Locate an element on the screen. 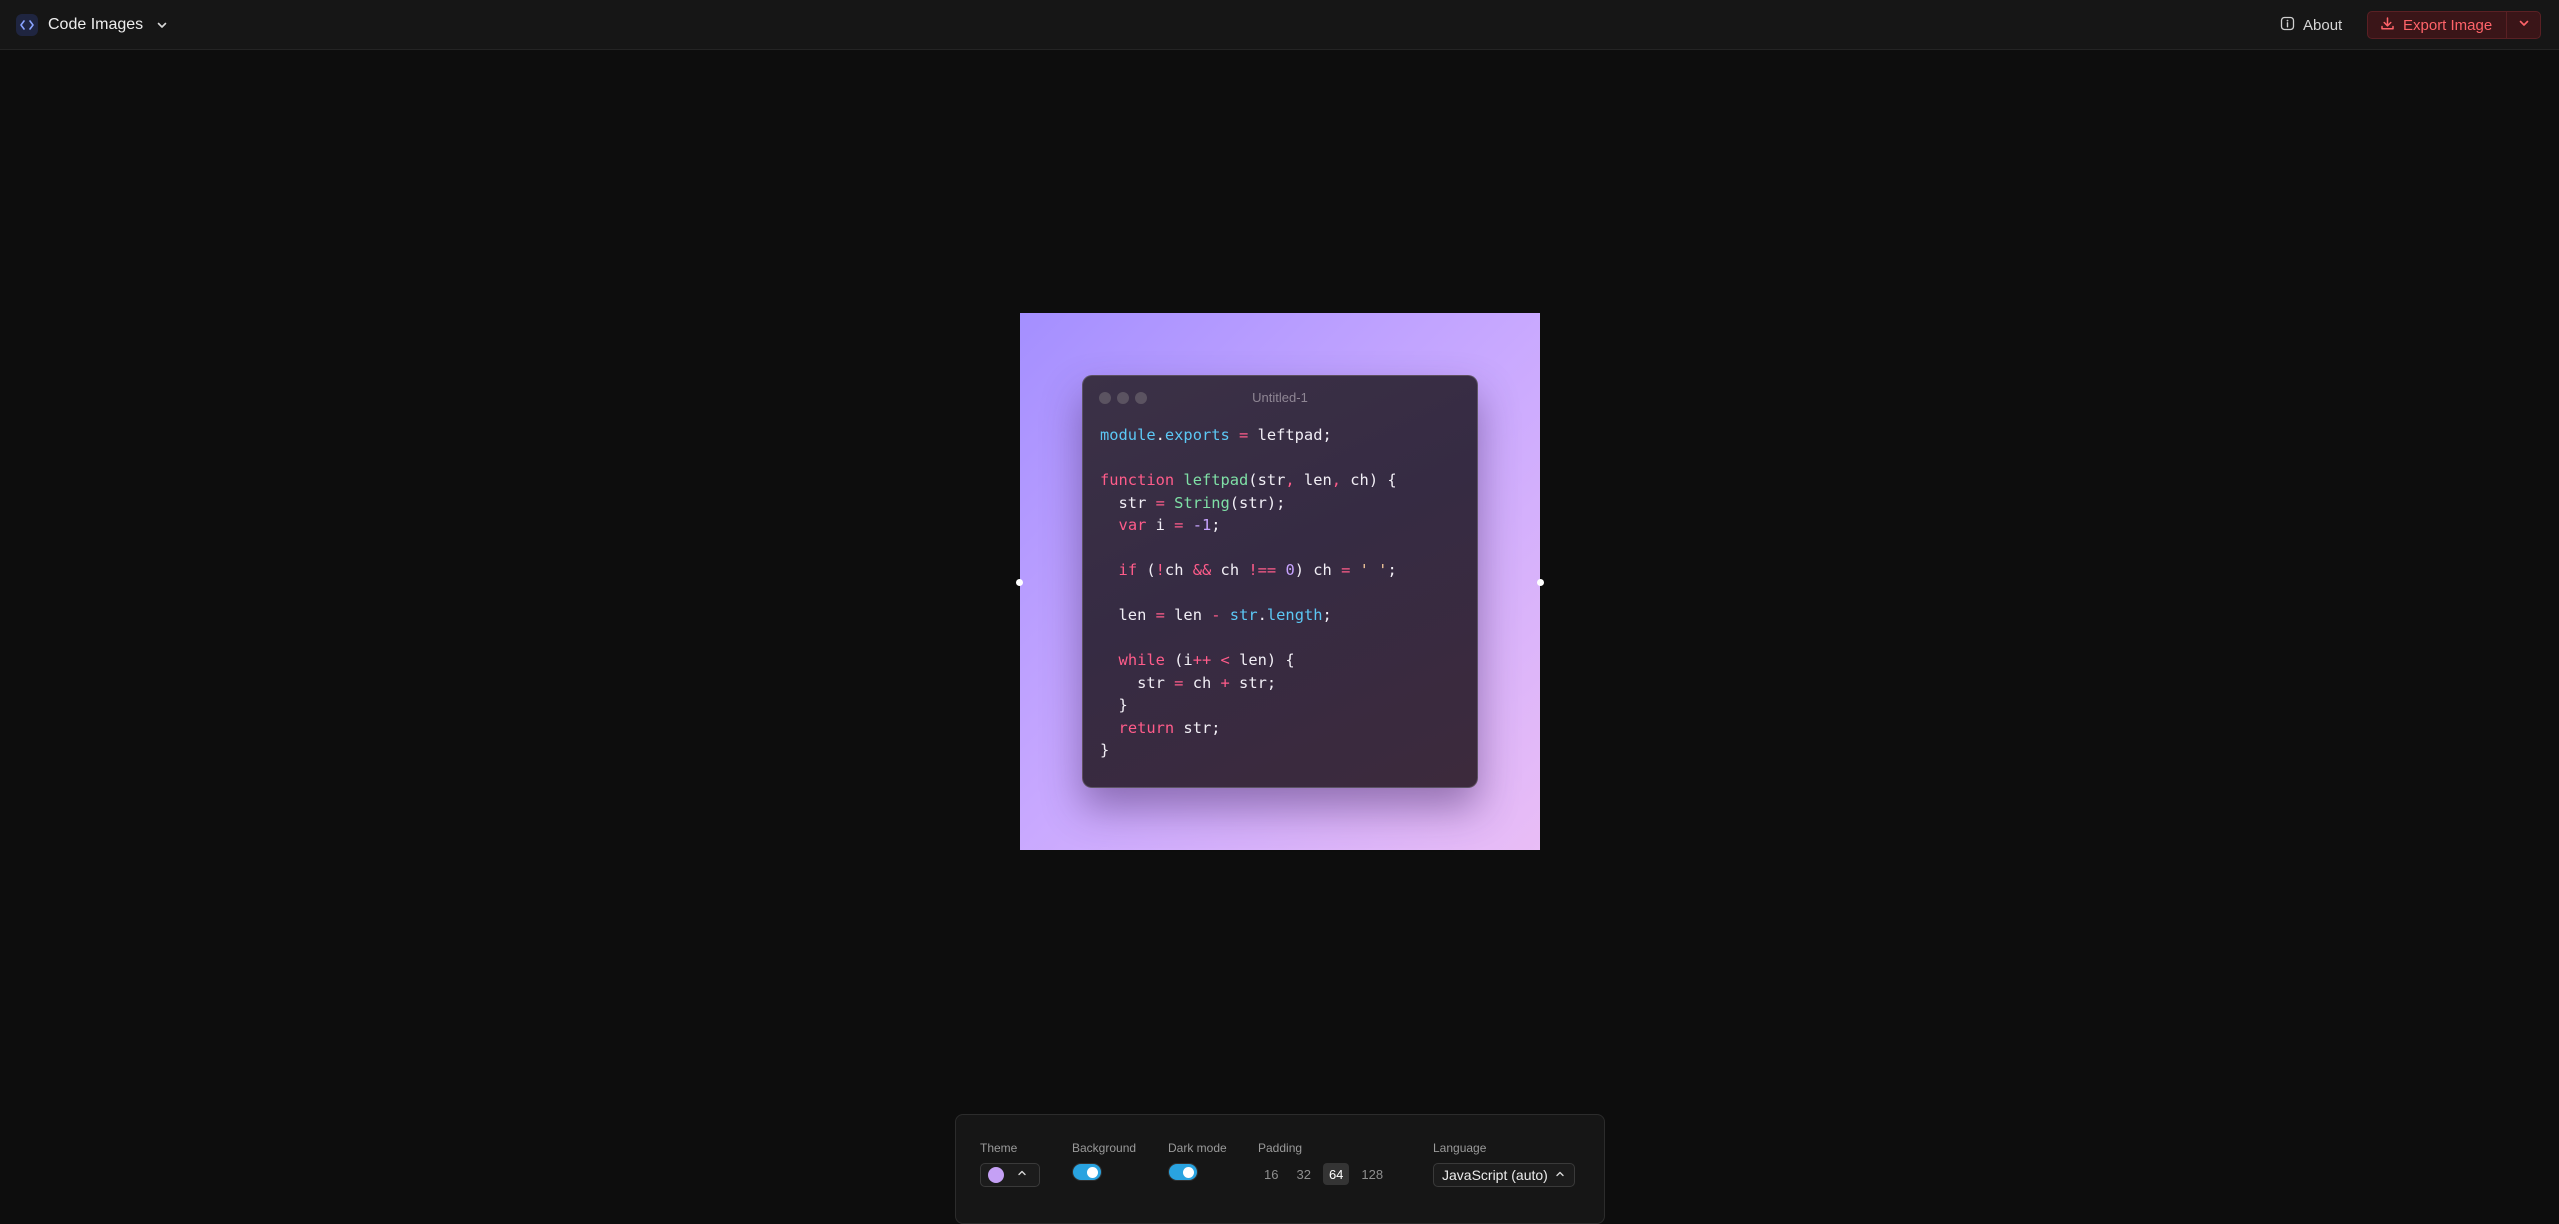 This screenshot has width=2559, height=1224. code-token: ch) { is located at coordinates (1369, 480).